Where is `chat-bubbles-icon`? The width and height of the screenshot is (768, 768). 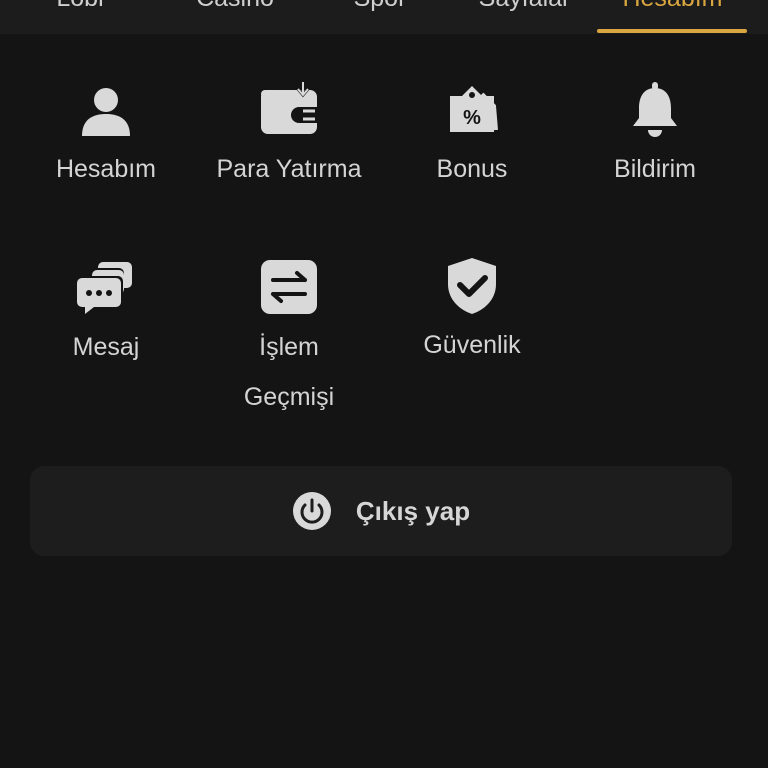 chat-bubbles-icon is located at coordinates (104, 289).